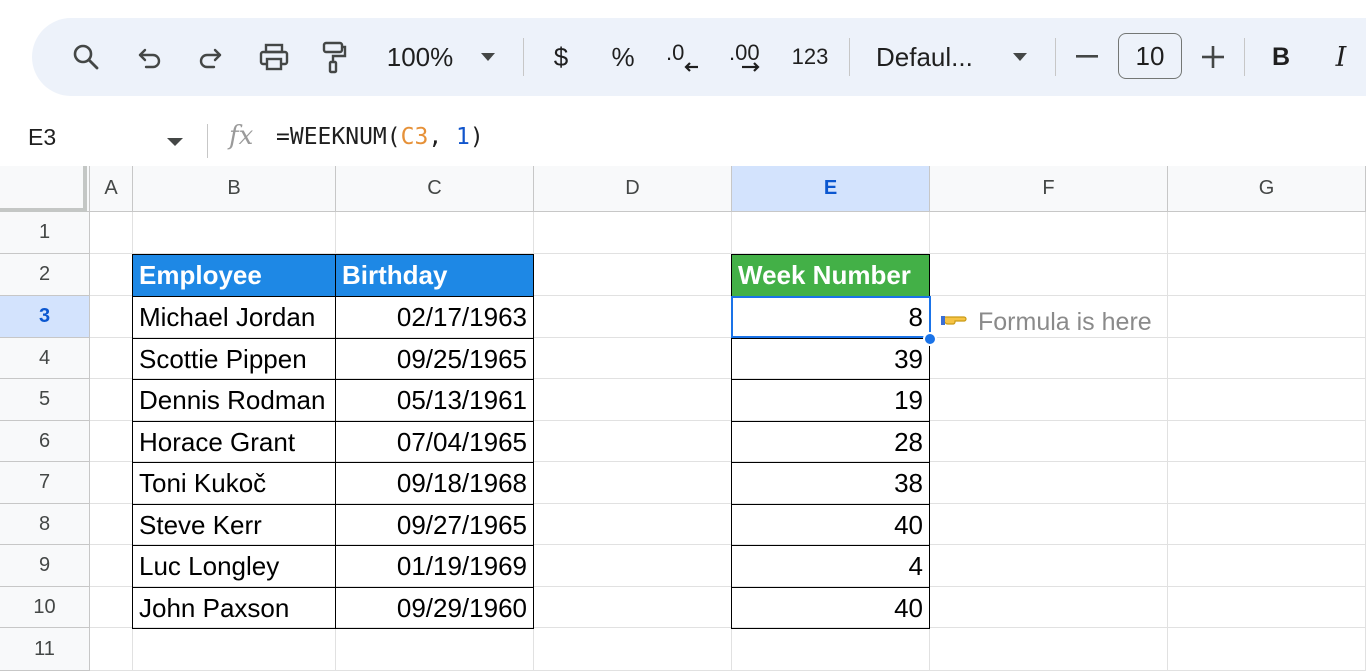 This screenshot has width=1366, height=671. What do you see at coordinates (234, 400) in the screenshot?
I see `employee-cell: Dennis Rodman` at bounding box center [234, 400].